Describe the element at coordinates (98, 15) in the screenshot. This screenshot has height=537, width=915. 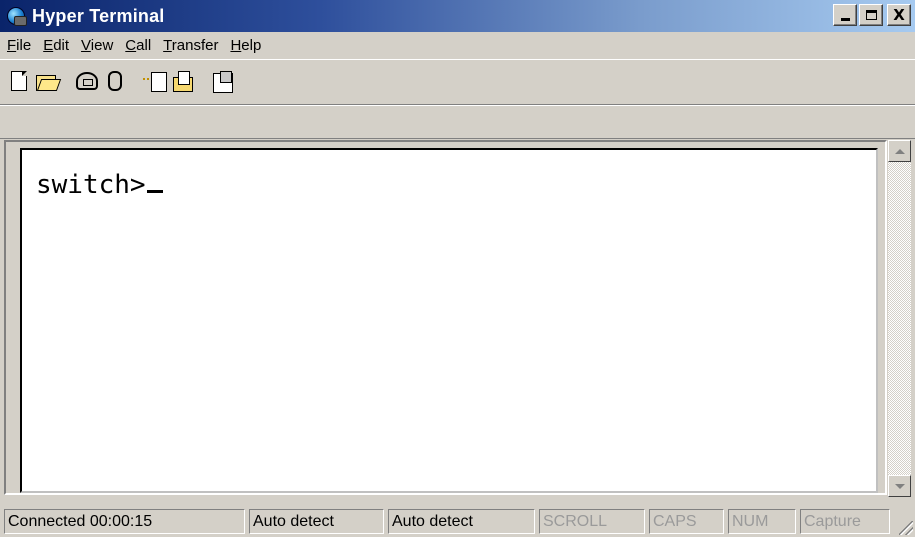
I see `window-title: Hyper Terminal` at that location.